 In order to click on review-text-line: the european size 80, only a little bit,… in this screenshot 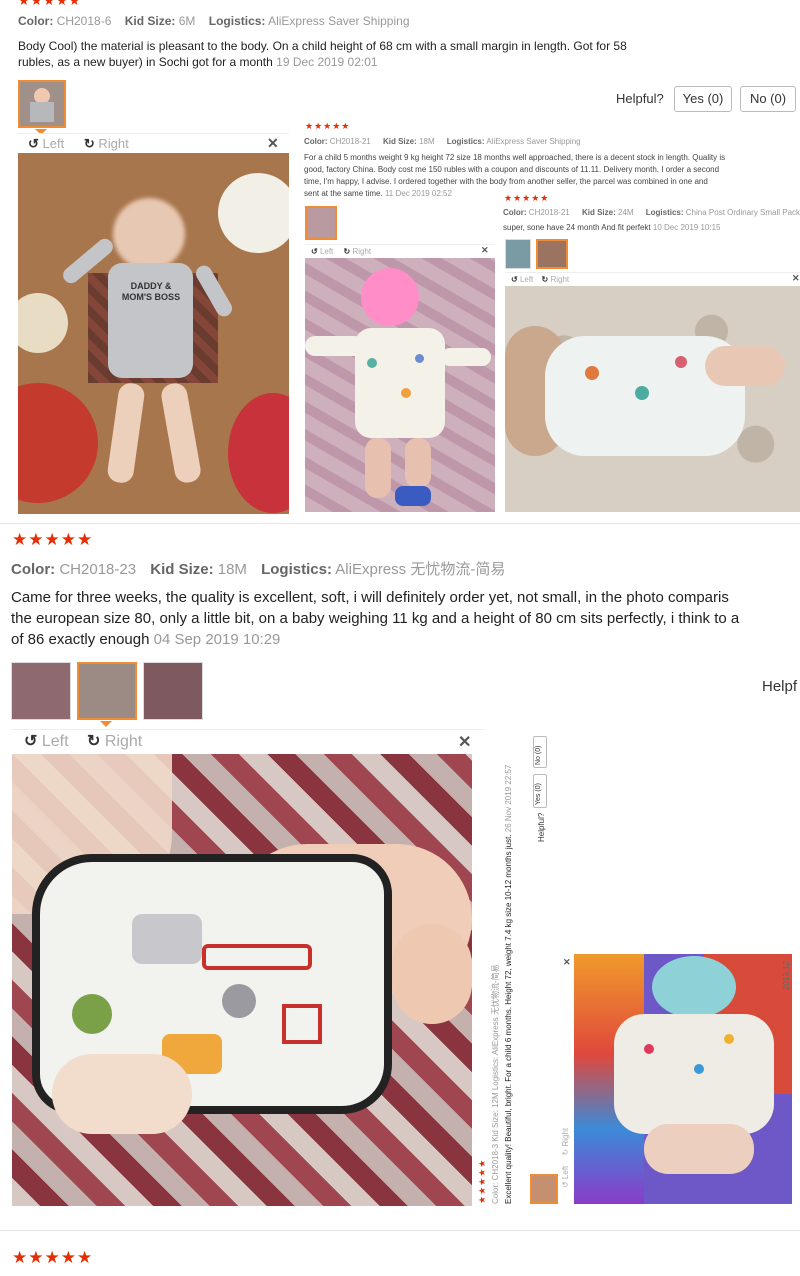, I will do `click(375, 618)`.